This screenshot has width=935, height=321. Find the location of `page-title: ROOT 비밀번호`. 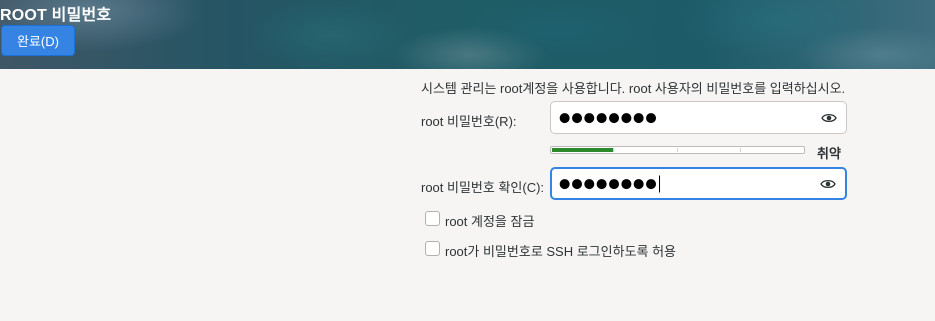

page-title: ROOT 비밀번호 is located at coordinates (56, 15).